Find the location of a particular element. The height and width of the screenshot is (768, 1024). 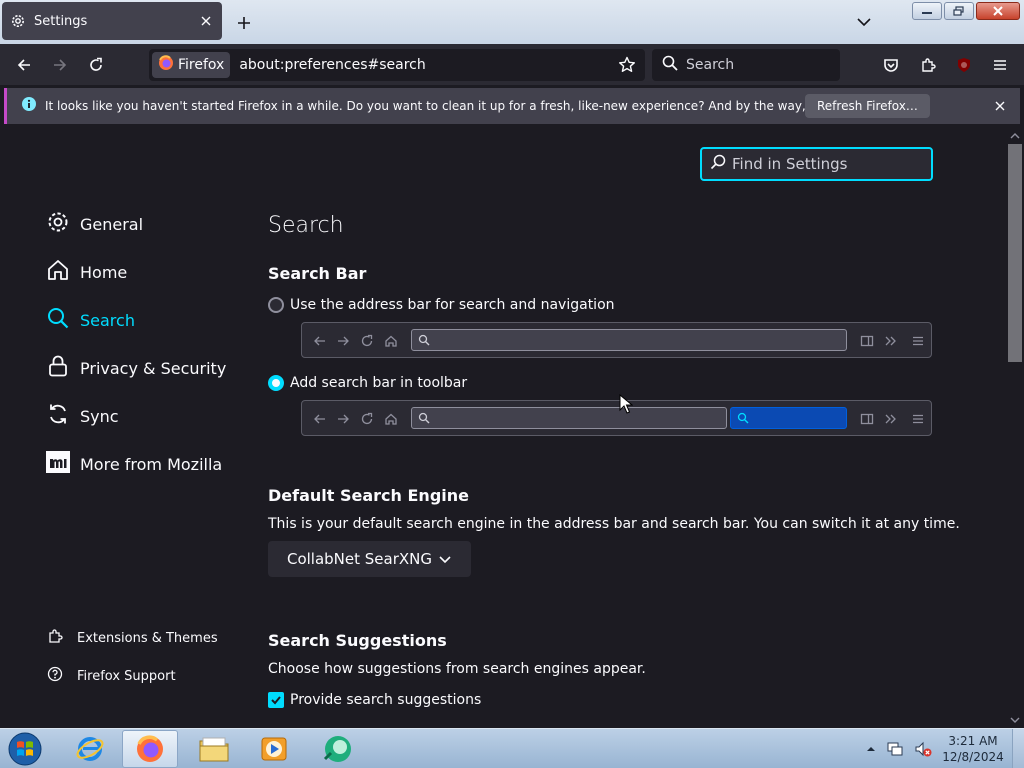

green-app-icon is located at coordinates (338, 749).